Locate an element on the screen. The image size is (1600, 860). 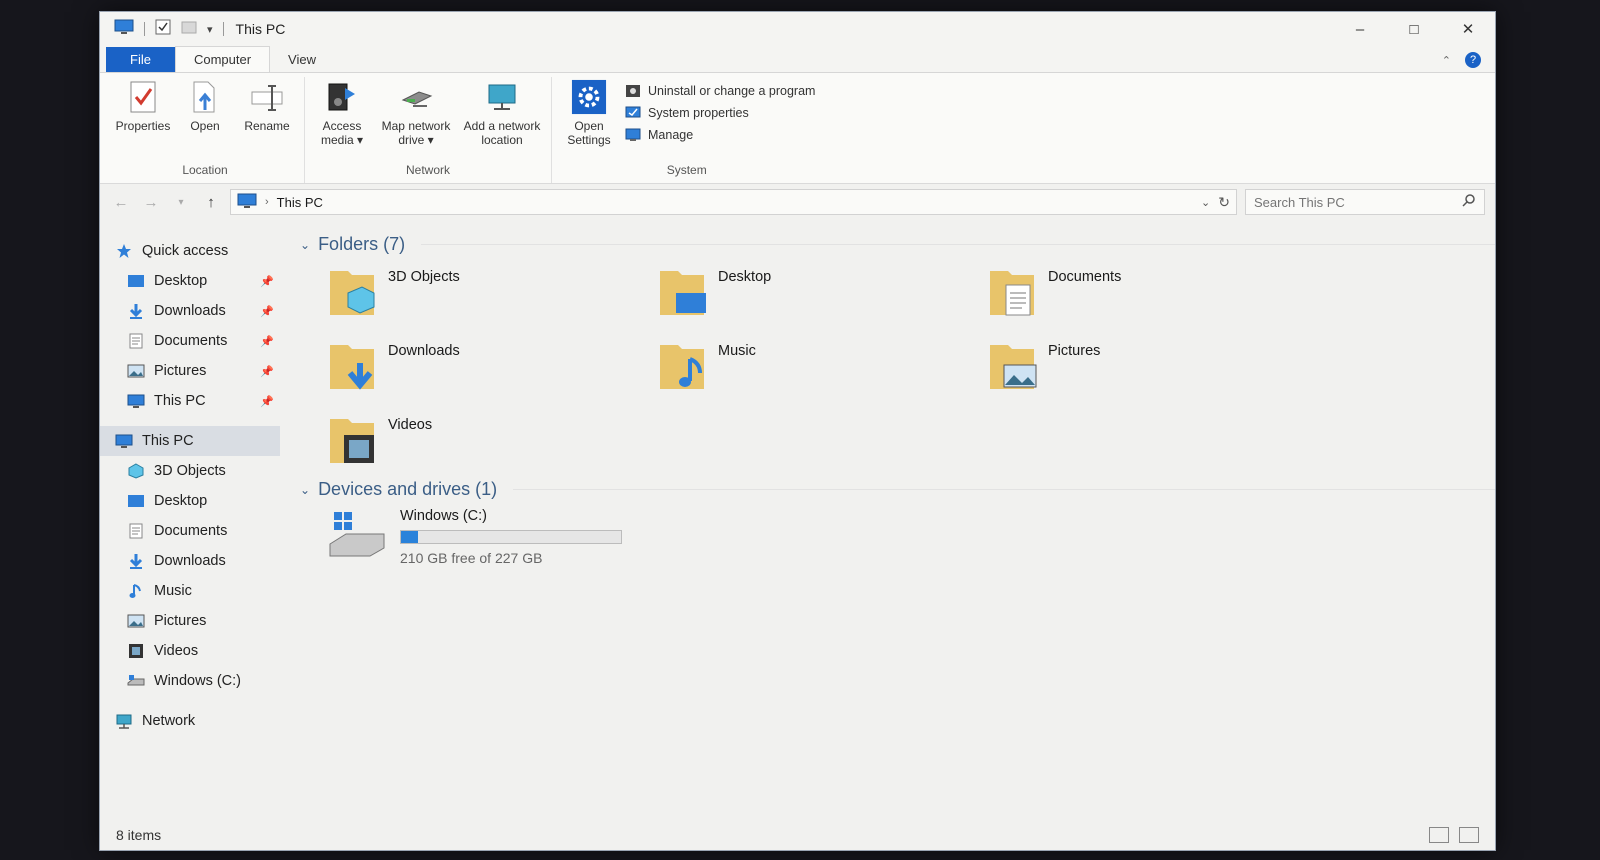
new-folder-icon is located at coordinates (189, 29).